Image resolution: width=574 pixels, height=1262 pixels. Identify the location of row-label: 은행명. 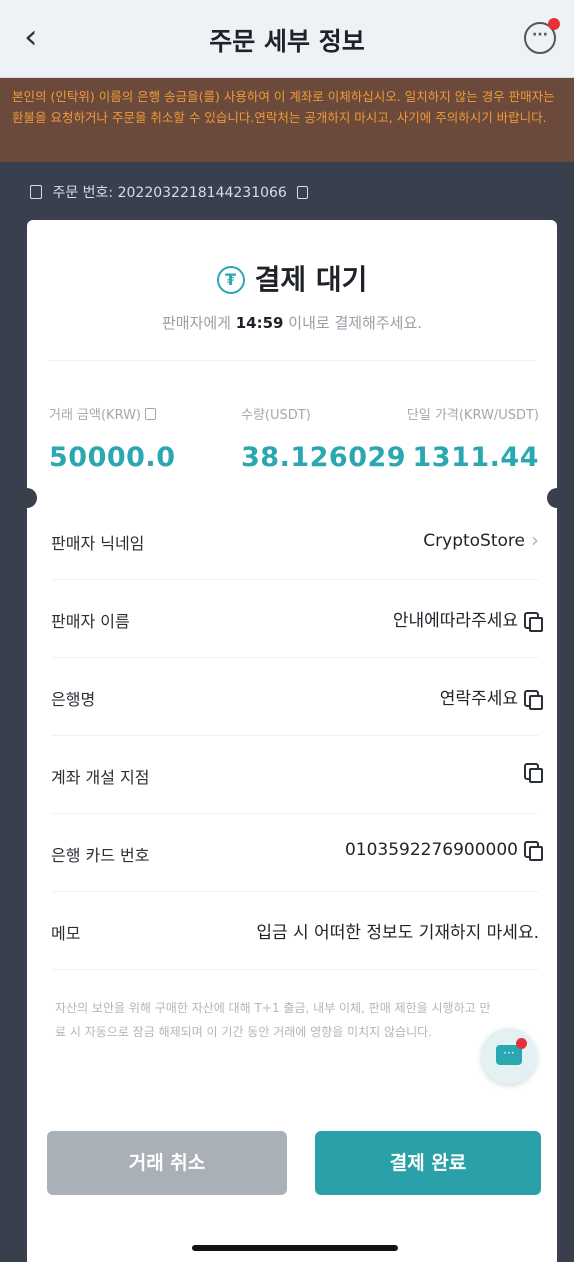
(73, 699).